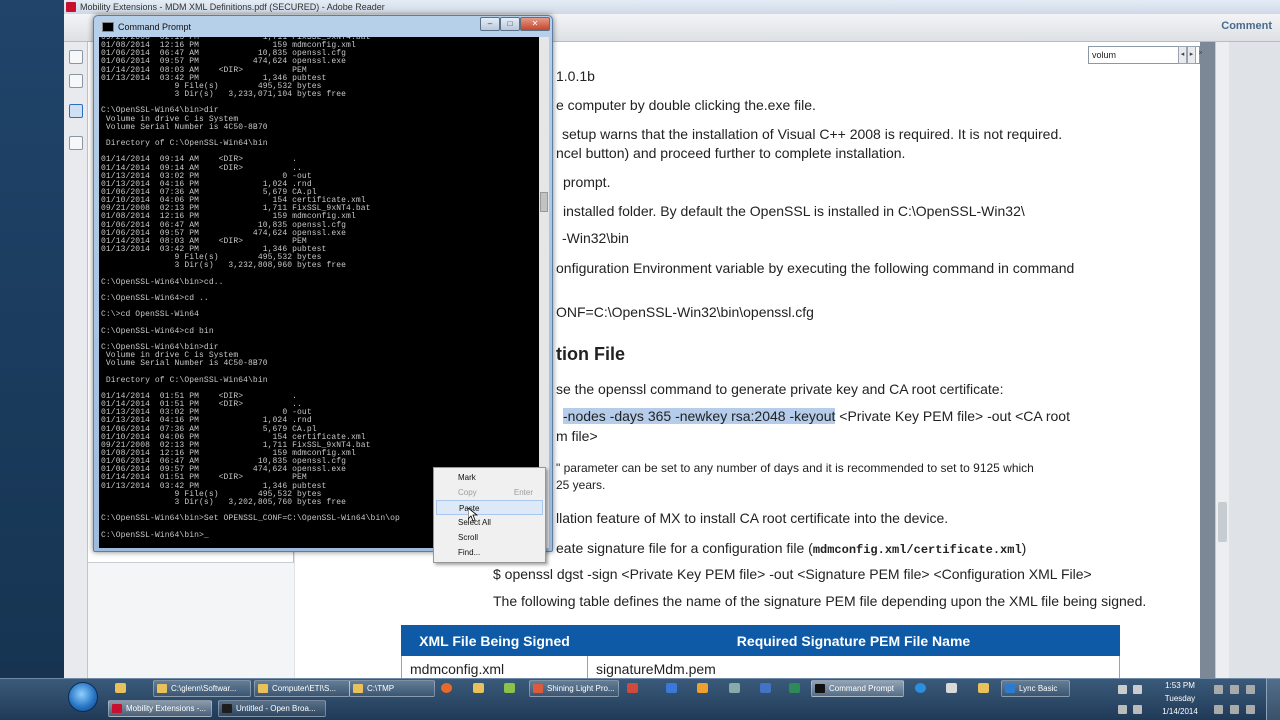  What do you see at coordinates (76, 81) in the screenshot?
I see `lock-icon` at bounding box center [76, 81].